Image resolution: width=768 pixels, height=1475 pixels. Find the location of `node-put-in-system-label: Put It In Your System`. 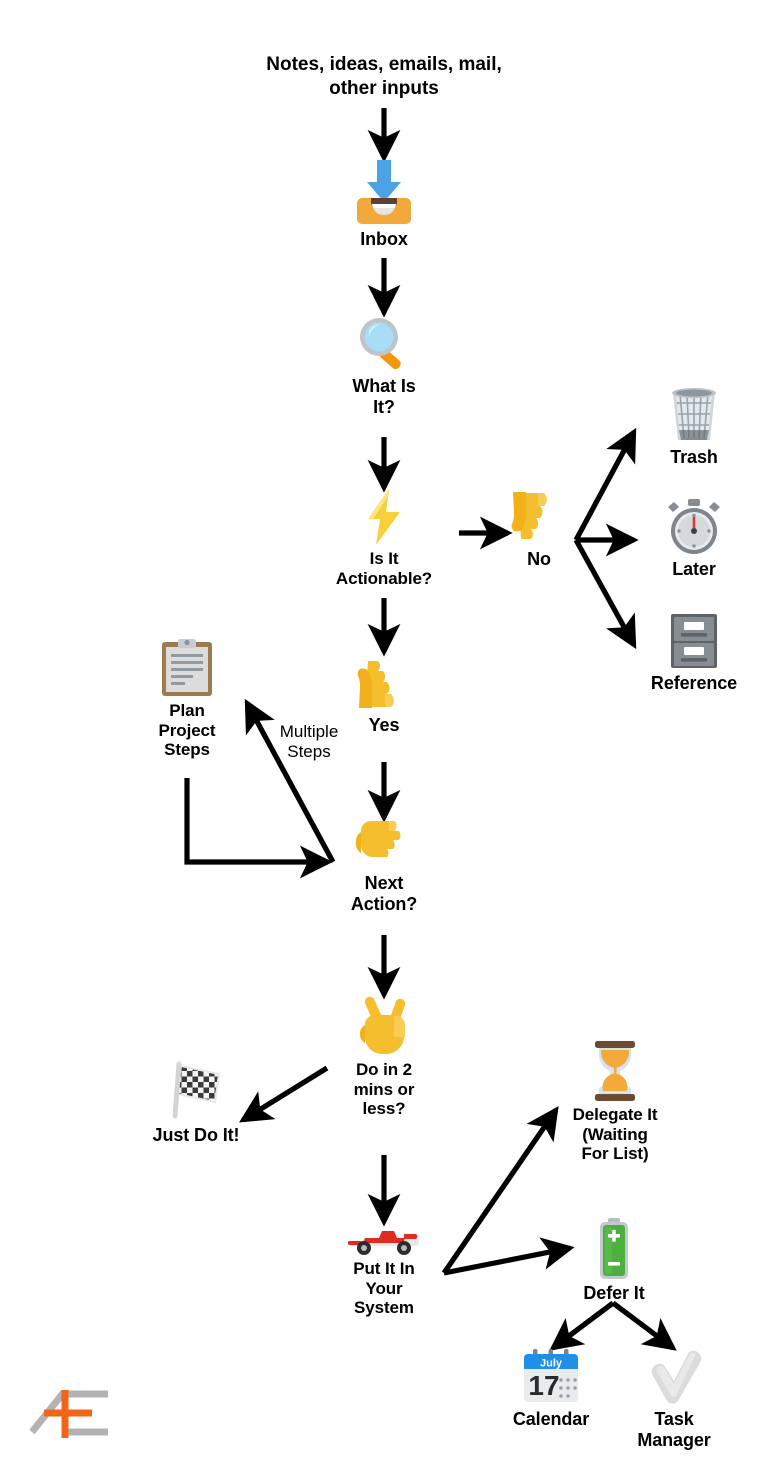

node-put-in-system-label: Put It In Your System is located at coordinates (384, 1288).